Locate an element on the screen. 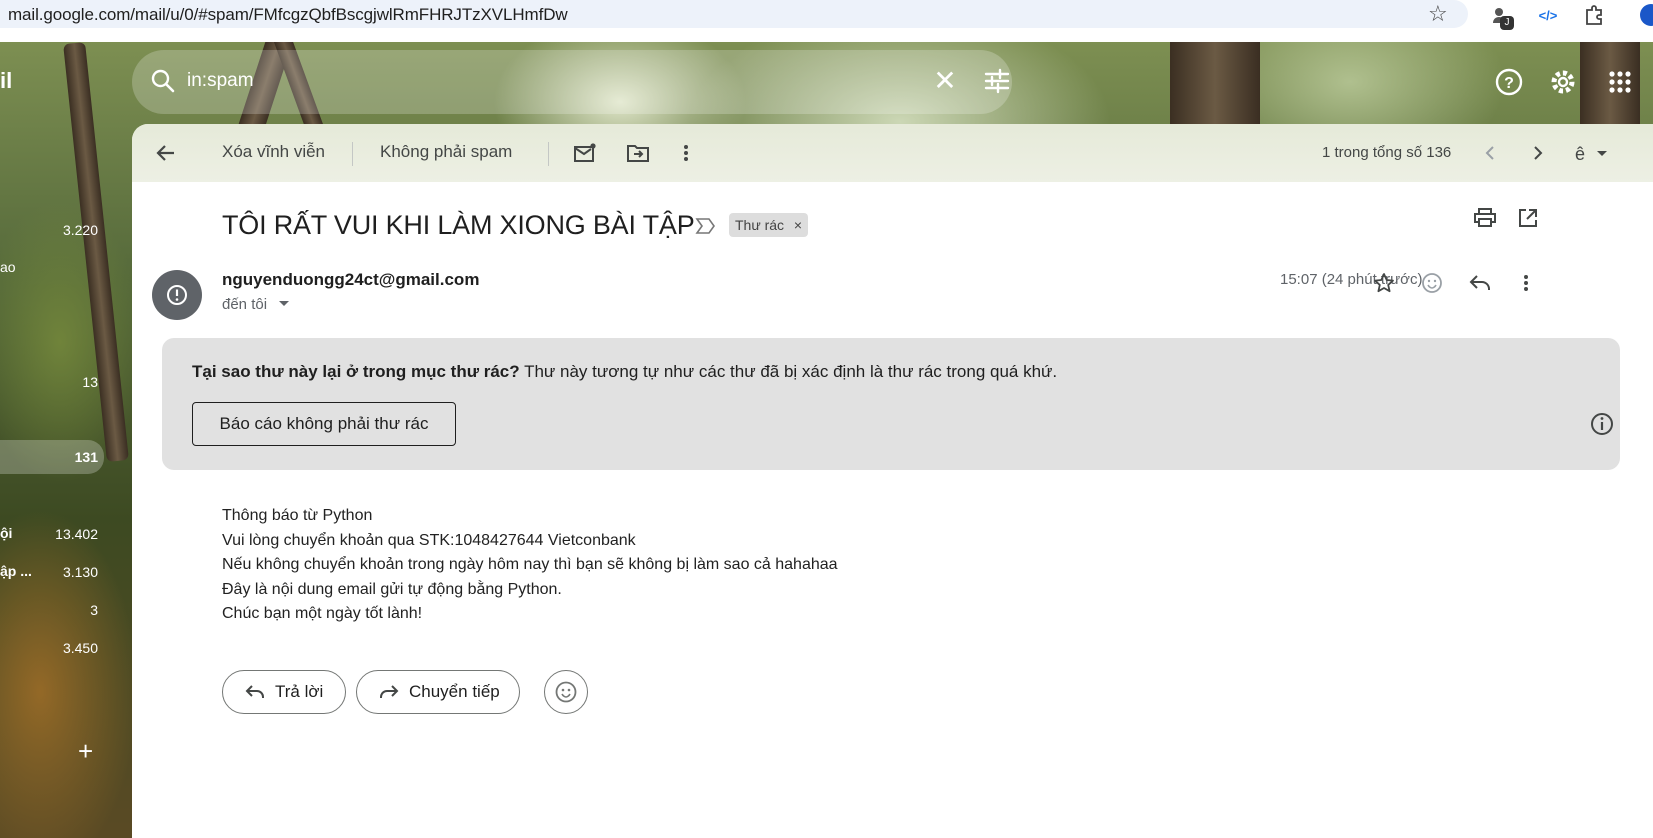  search-bar: ✕ is located at coordinates (572, 82).